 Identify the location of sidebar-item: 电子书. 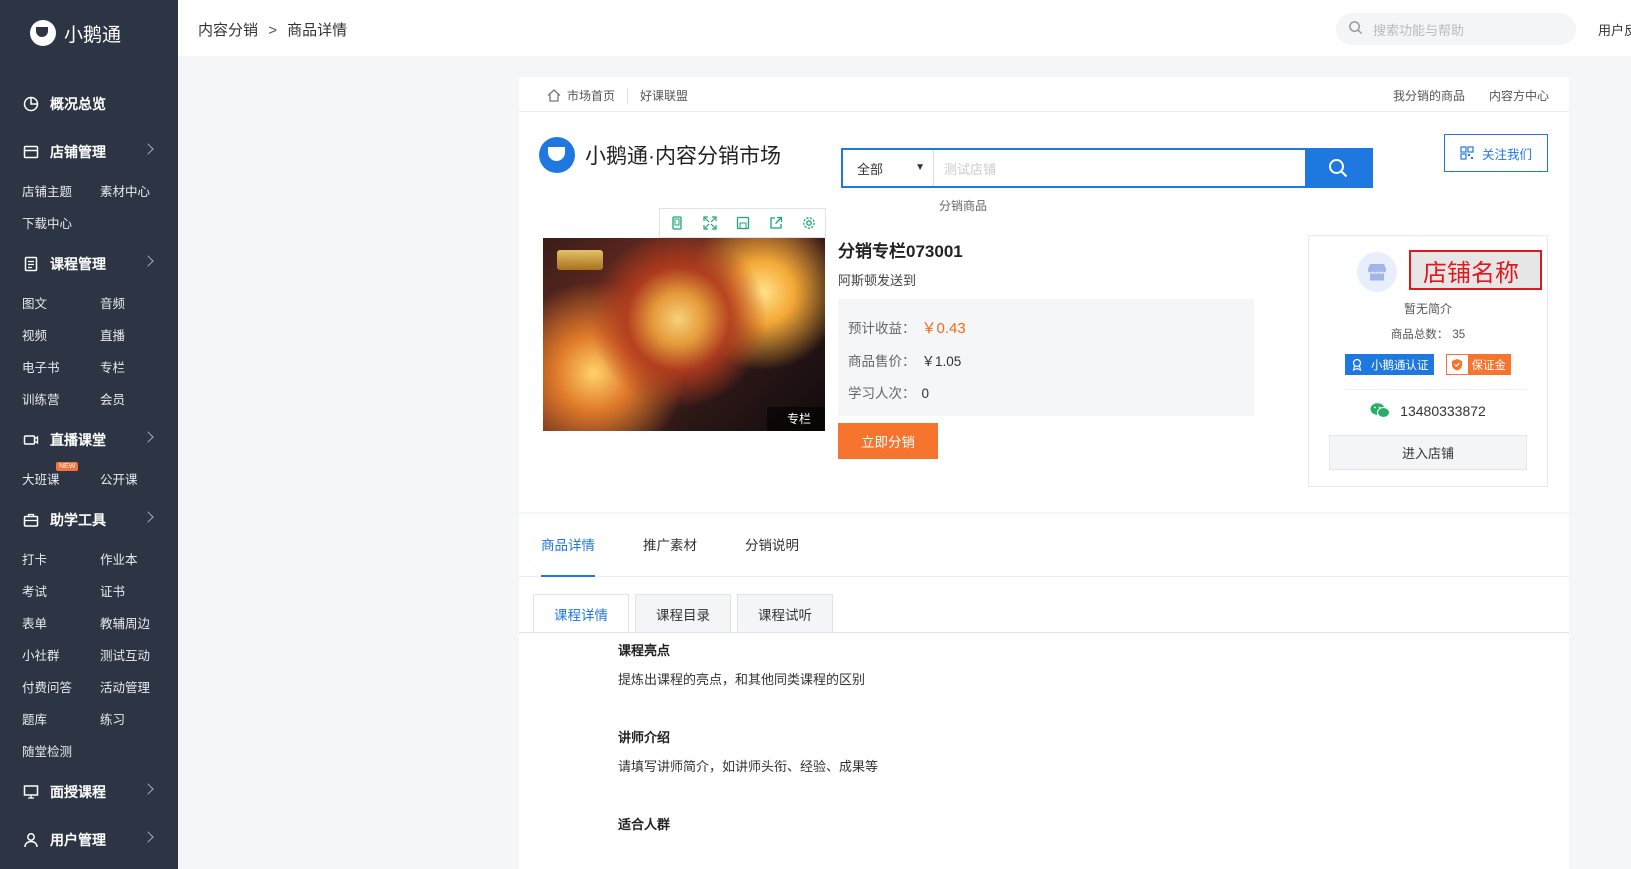
(61, 368).